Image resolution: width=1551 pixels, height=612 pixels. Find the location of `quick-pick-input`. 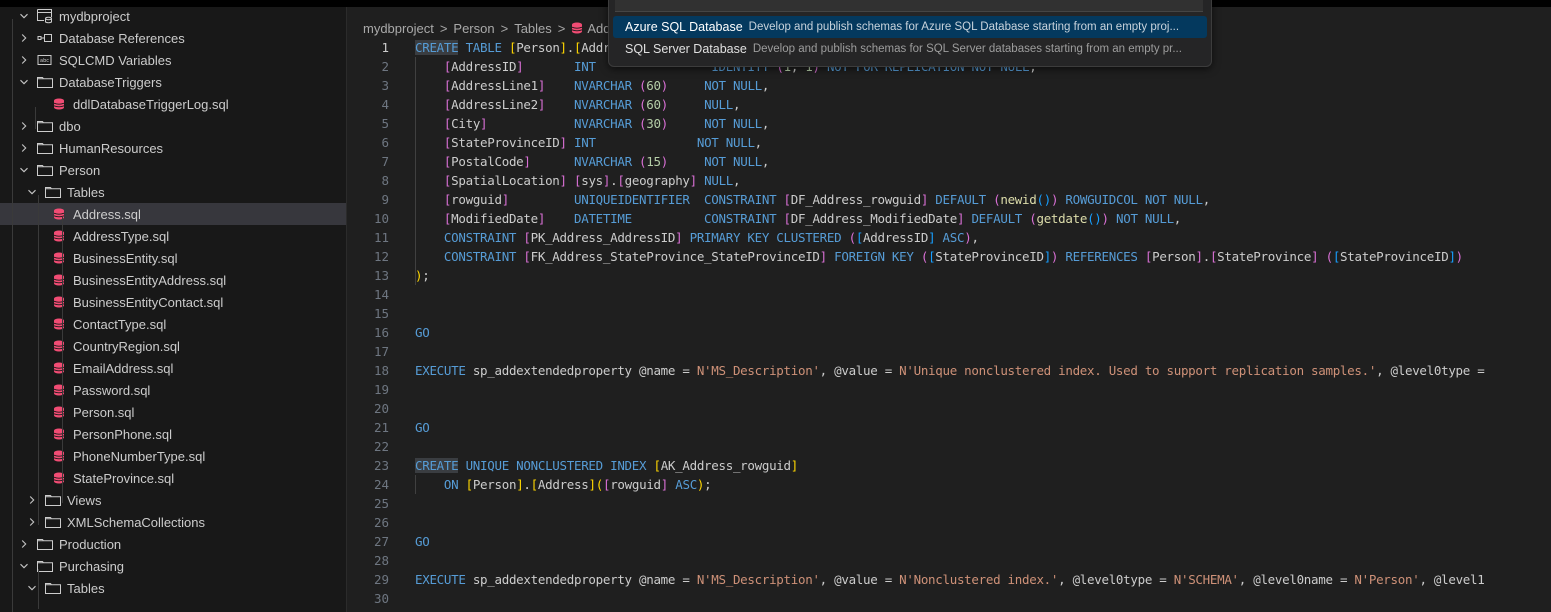

quick-pick-input is located at coordinates (909, 6).